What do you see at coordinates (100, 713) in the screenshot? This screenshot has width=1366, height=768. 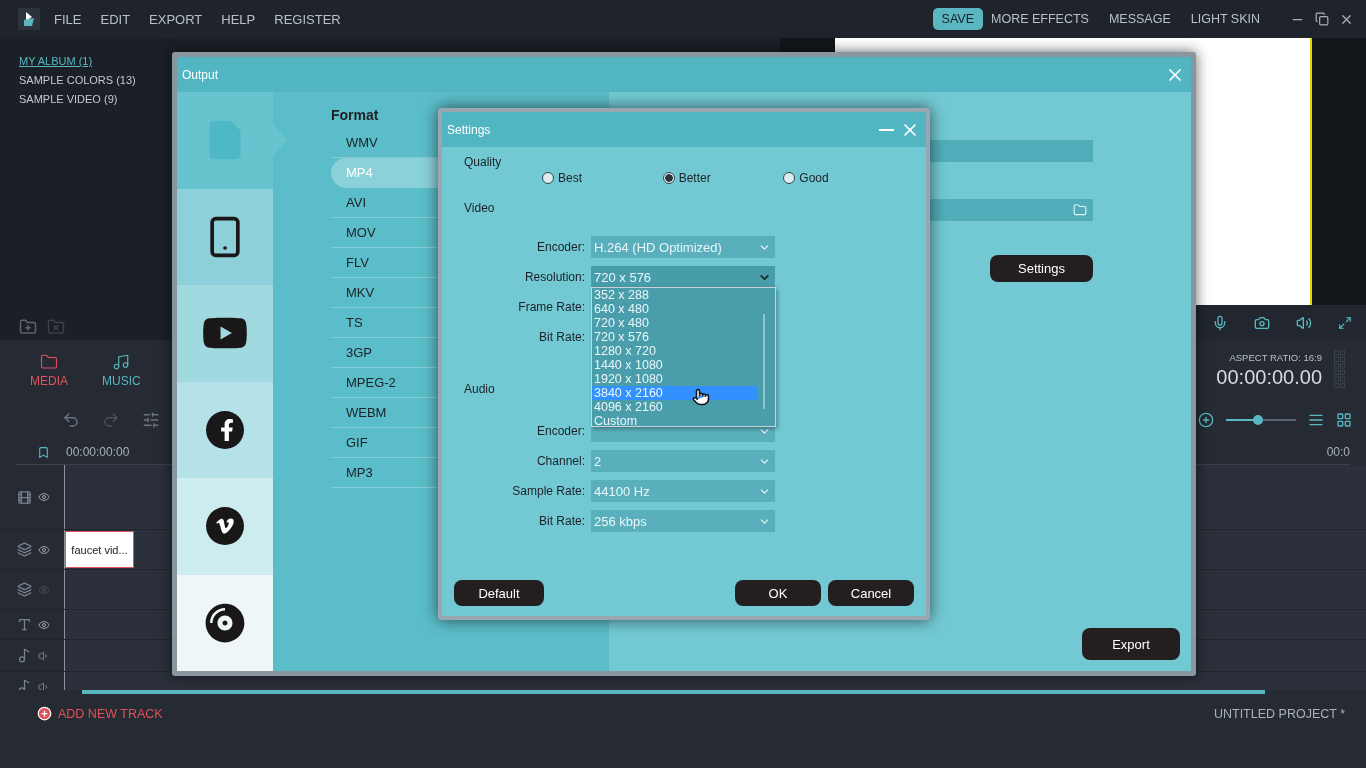 I see `add-track-button: ADD NEW TRACK` at bounding box center [100, 713].